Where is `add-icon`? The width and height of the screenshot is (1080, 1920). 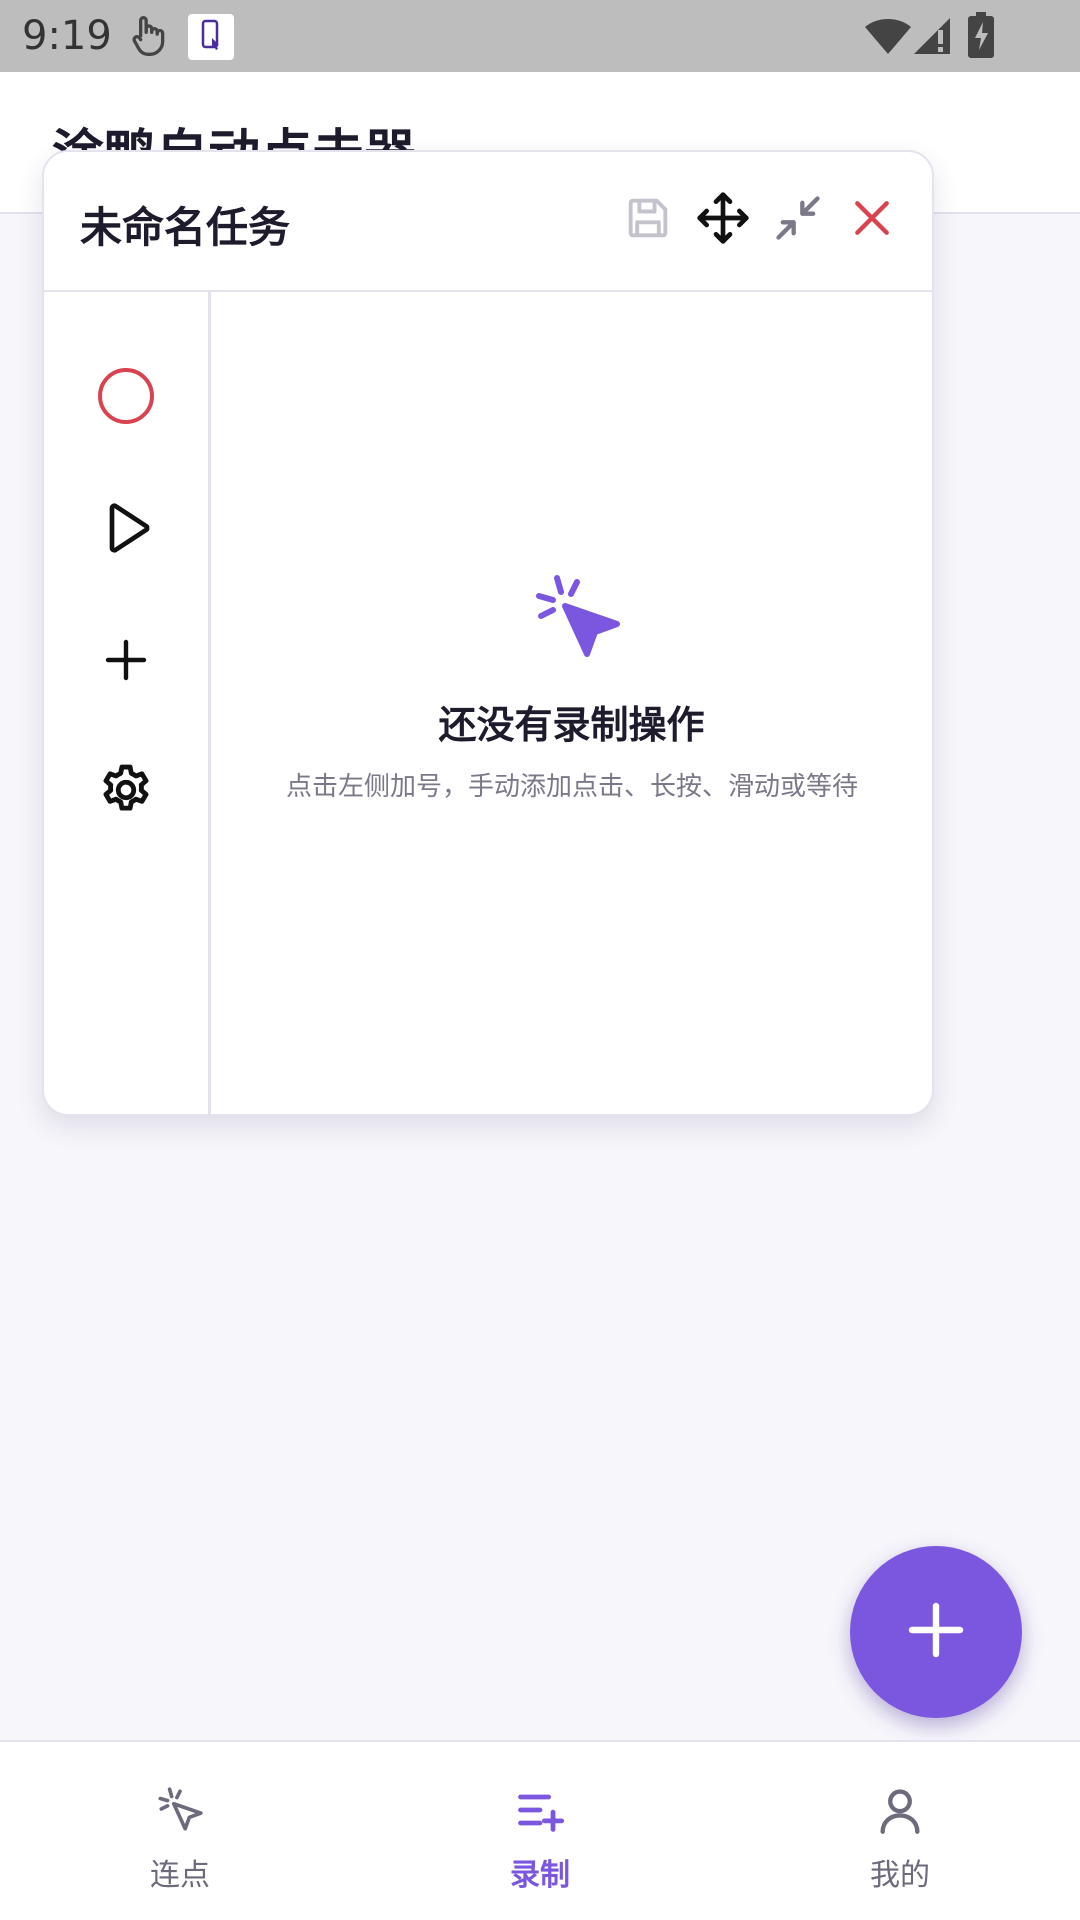 add-icon is located at coordinates (126, 662).